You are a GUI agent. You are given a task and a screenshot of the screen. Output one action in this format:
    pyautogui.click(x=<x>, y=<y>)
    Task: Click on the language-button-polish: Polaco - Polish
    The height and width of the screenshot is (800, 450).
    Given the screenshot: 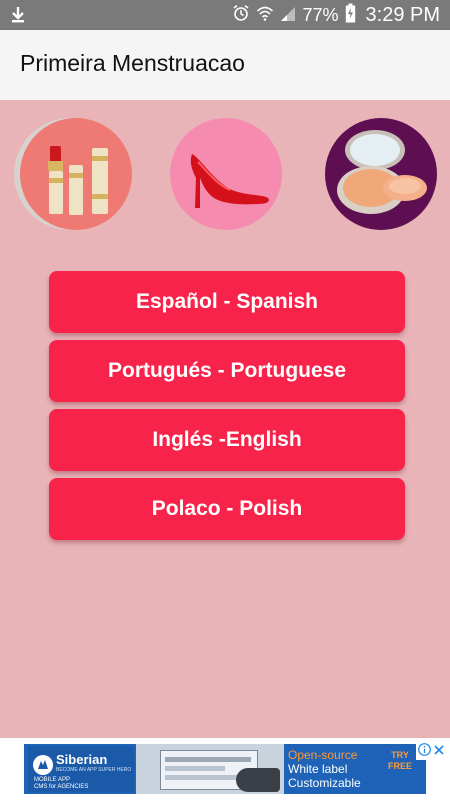 What is the action you would take?
    pyautogui.click(x=227, y=509)
    